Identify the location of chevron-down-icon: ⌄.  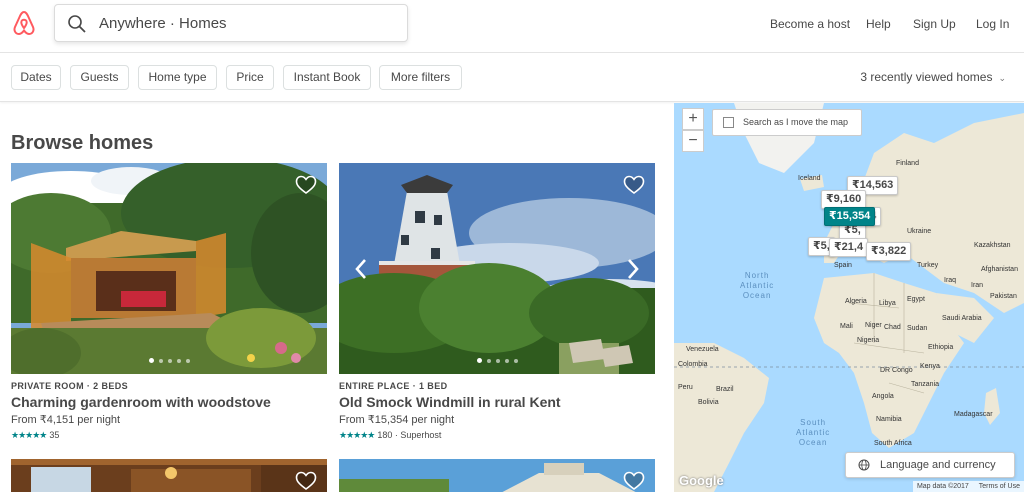
(1002, 78).